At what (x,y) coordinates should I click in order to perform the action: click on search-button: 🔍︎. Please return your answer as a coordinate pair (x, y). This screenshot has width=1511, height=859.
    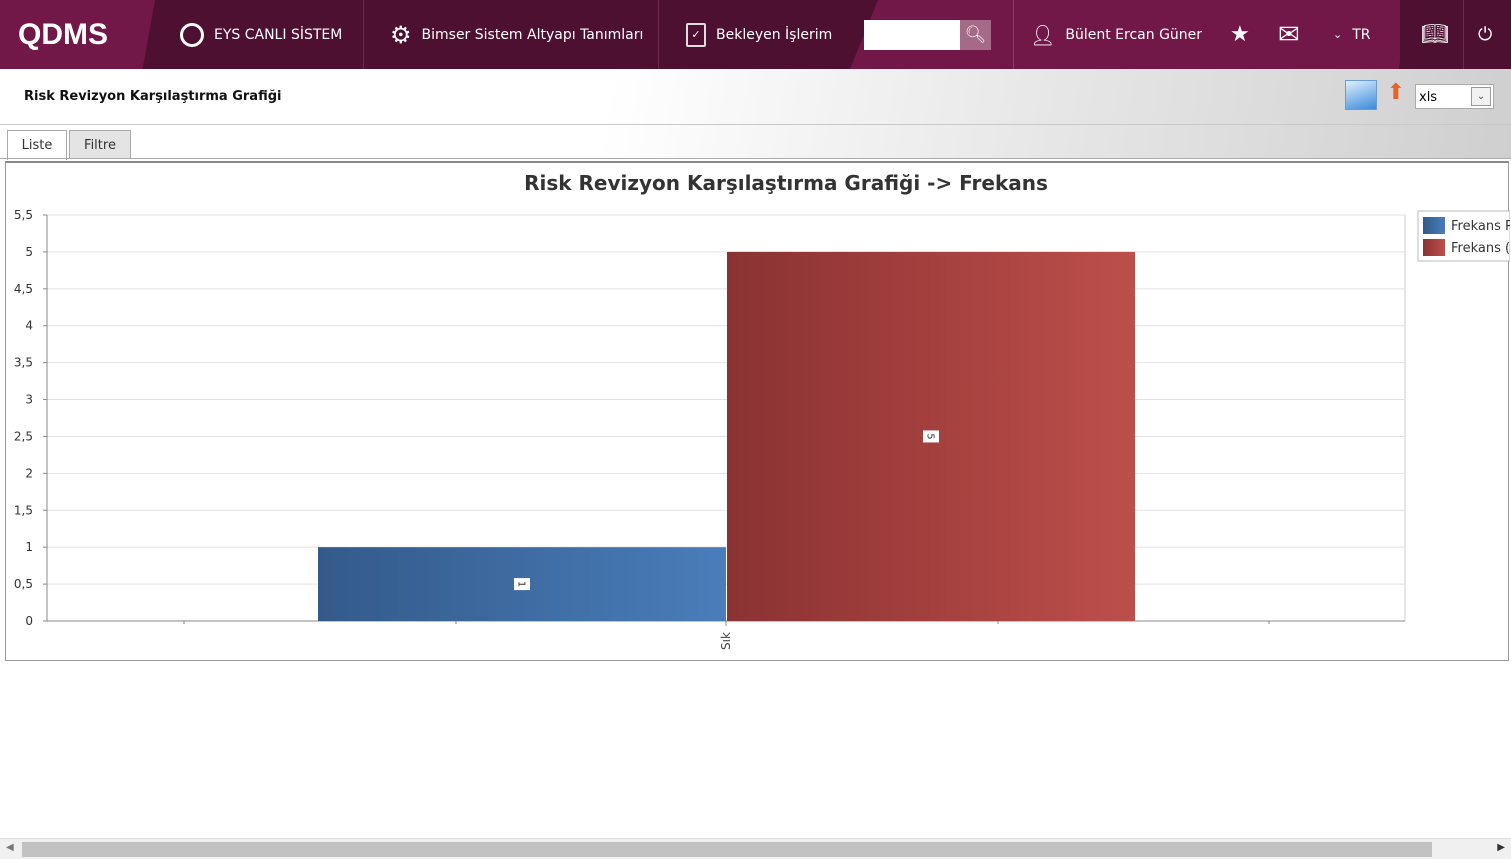
    Looking at the image, I should click on (975, 35).